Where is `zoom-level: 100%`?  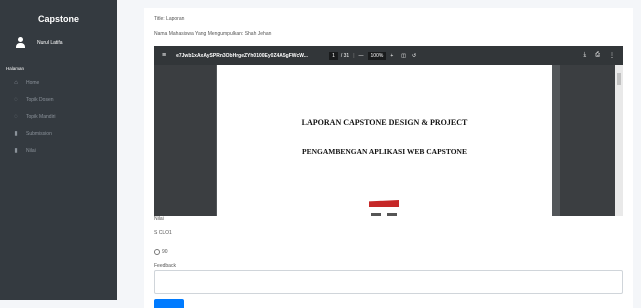 zoom-level: 100% is located at coordinates (377, 55).